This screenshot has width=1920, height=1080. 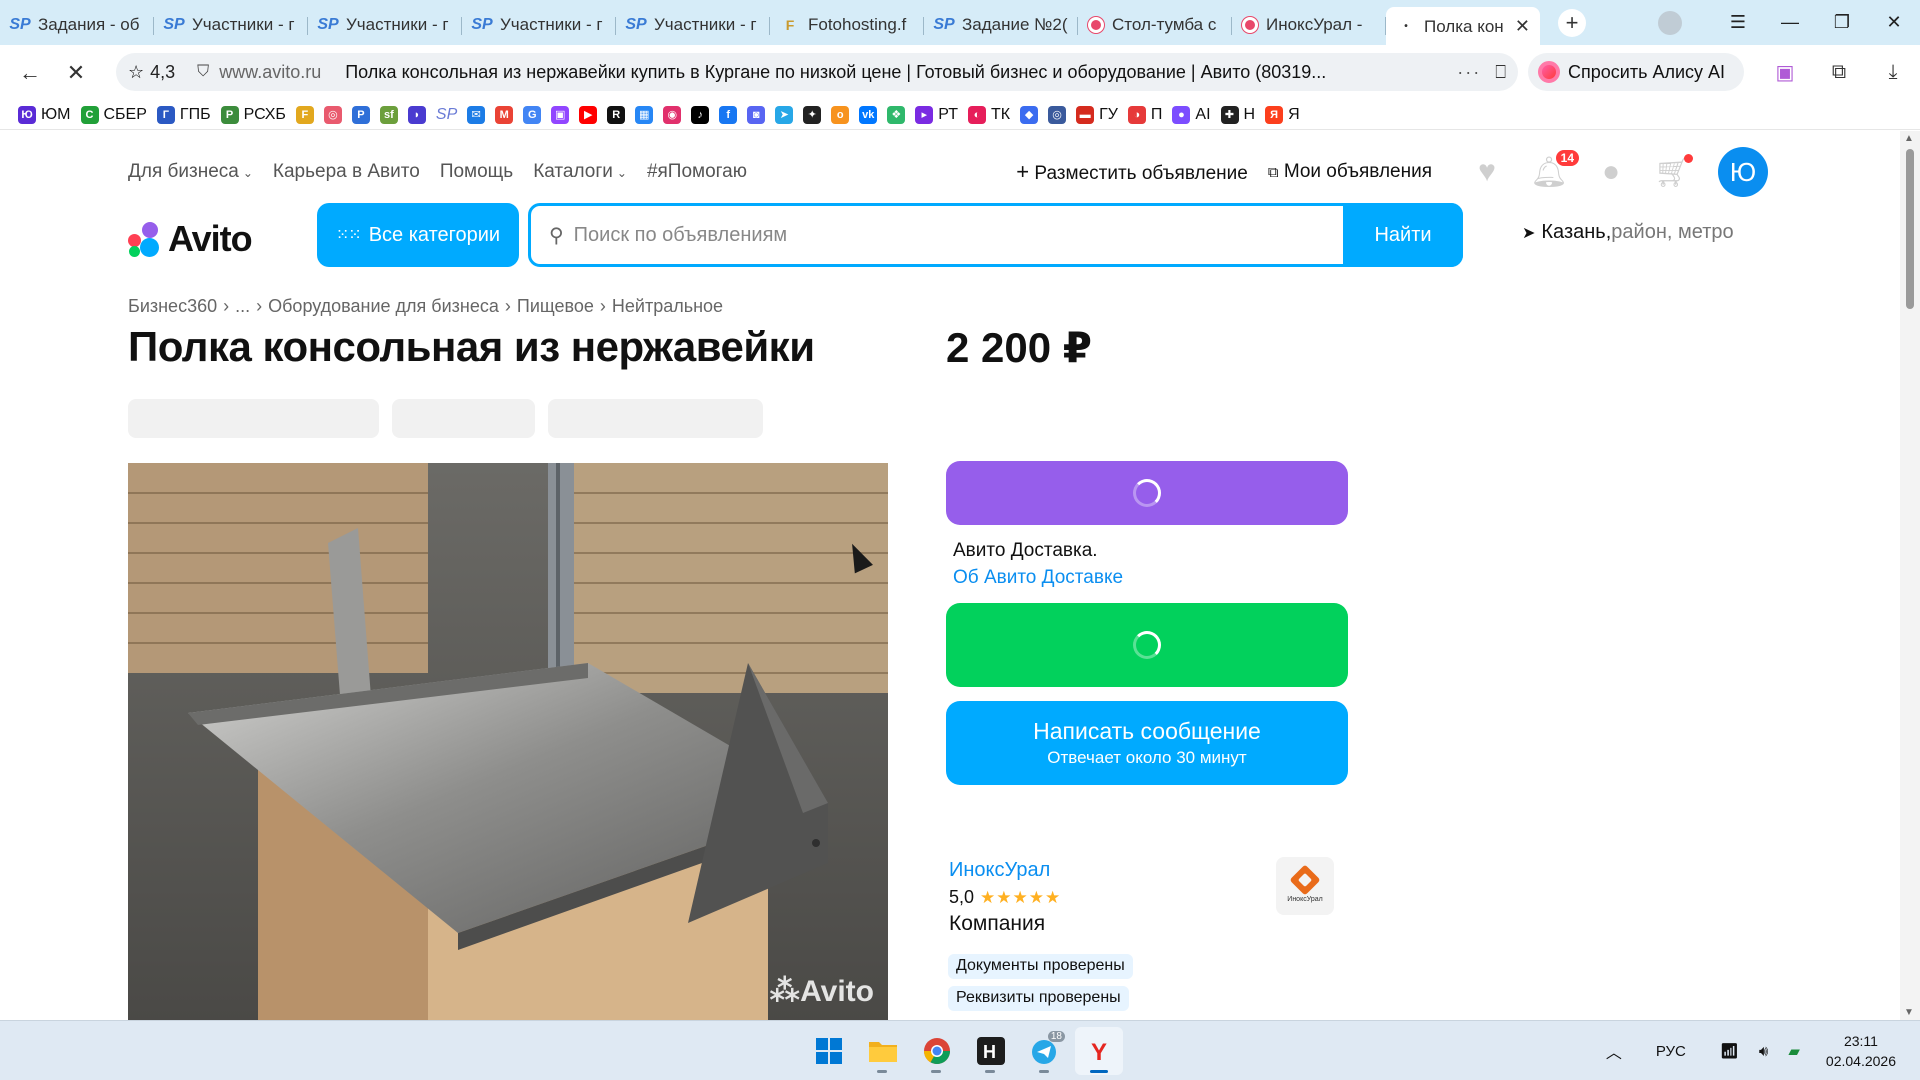 I want to click on bookmark-28: ◐ ТК, so click(x=988, y=114).